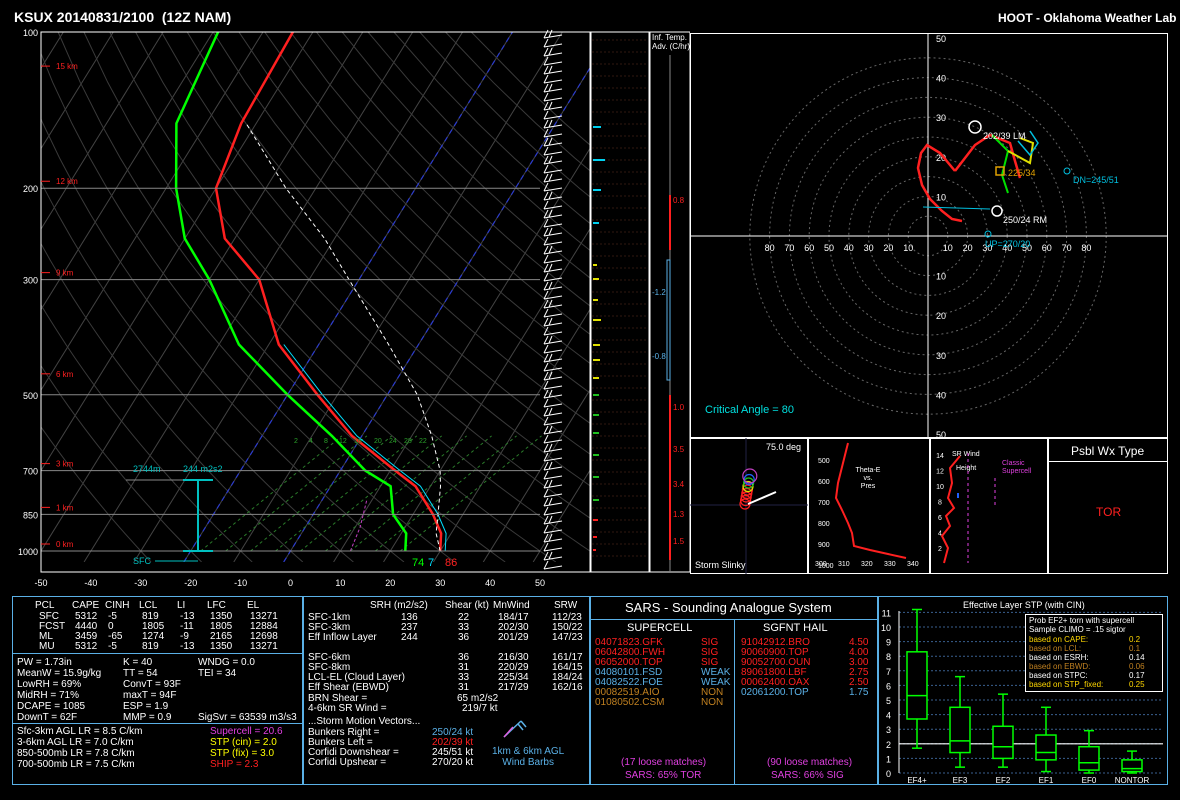 The image size is (1180, 800). What do you see at coordinates (989, 506) in the screenshot?
I see `srwind-frame` at bounding box center [989, 506].